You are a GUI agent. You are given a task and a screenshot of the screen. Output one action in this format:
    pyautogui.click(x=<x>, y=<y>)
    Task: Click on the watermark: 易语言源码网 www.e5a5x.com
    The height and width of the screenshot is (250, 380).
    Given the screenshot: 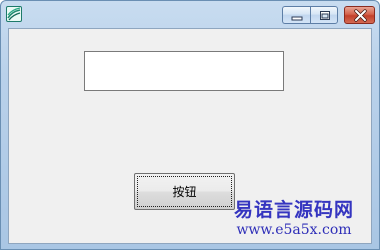 What is the action you would take?
    pyautogui.click(x=294, y=218)
    